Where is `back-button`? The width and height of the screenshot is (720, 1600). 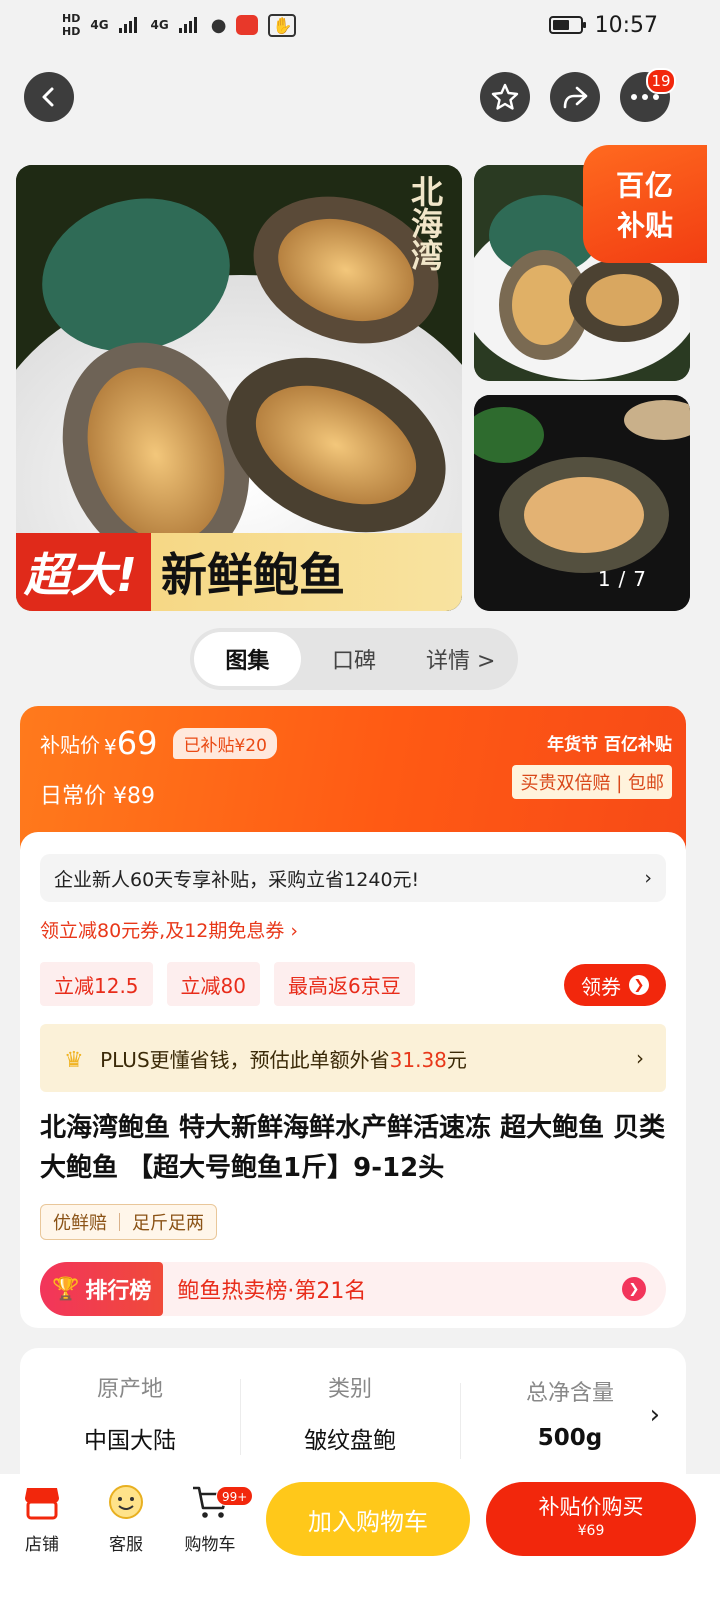
back-button is located at coordinates (49, 97).